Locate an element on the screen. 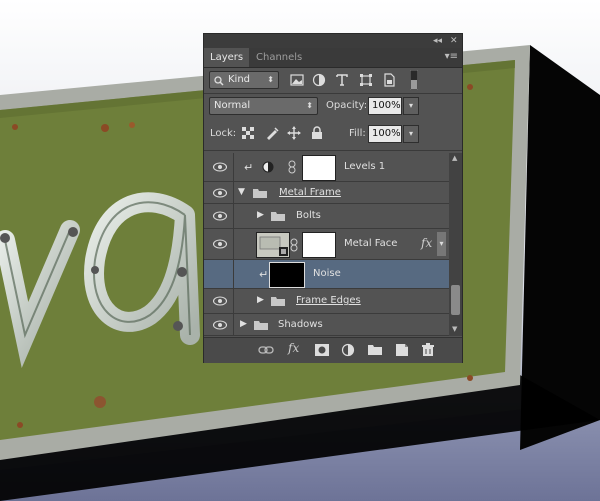 This screenshot has width=600, height=501. type-filter-icon is located at coordinates (342, 80).